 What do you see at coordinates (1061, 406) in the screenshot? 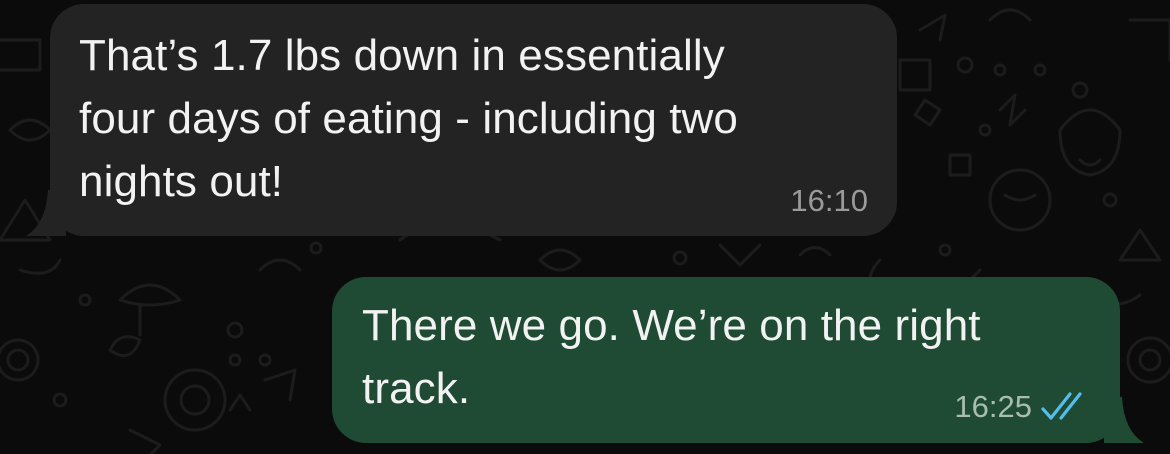
I see `double-check-read-icon` at bounding box center [1061, 406].